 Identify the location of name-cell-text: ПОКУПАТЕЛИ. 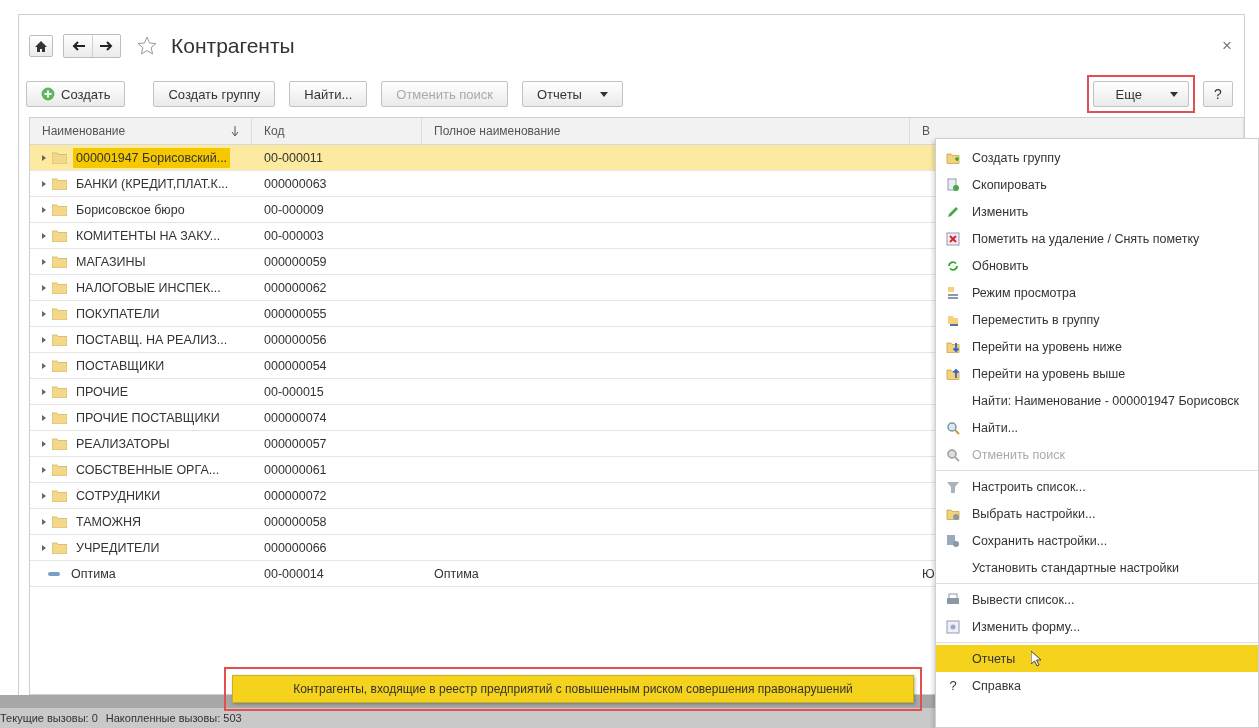
(118, 314).